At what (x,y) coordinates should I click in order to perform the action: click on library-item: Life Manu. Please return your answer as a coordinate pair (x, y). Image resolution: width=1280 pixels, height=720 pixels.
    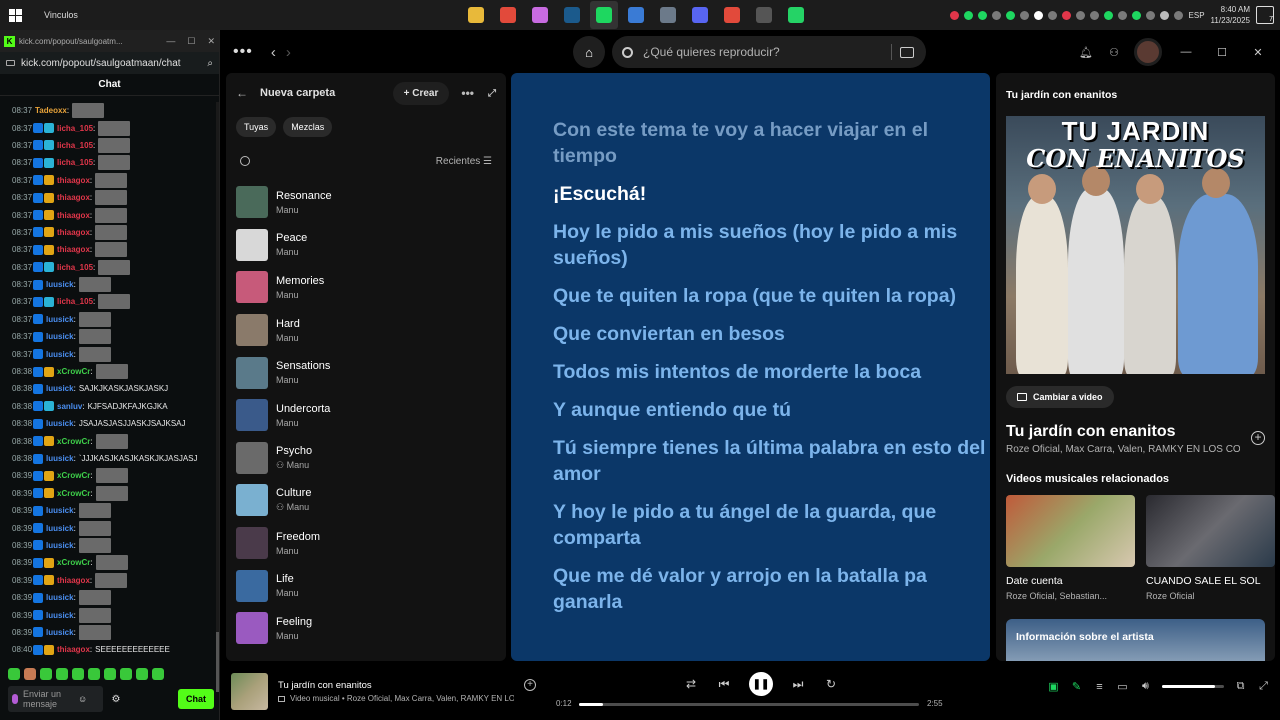
    Looking at the image, I should click on (366, 585).